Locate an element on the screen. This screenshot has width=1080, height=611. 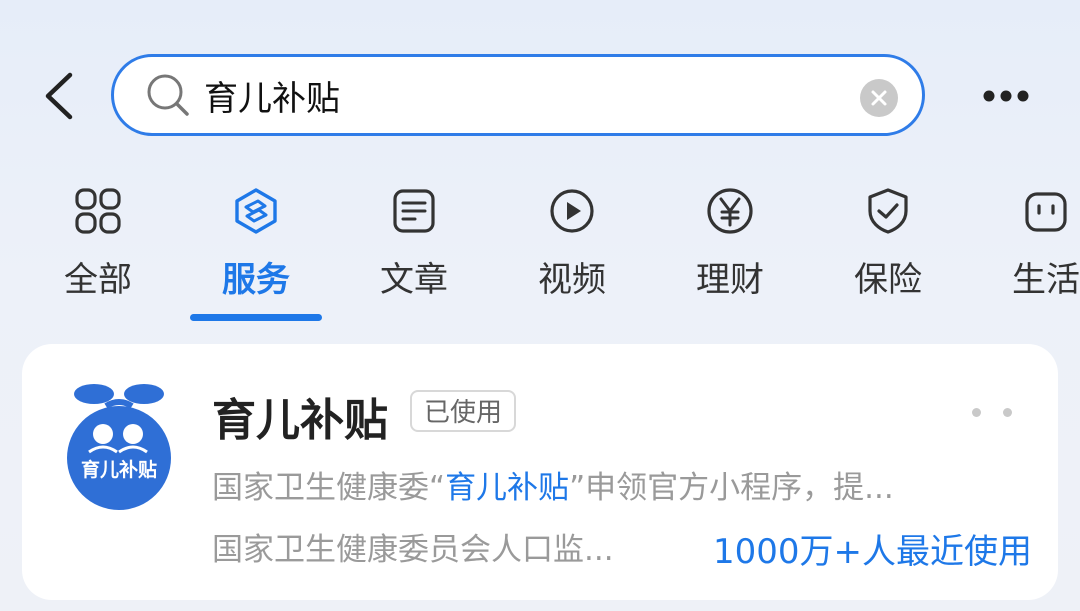
tab-service: 服务 is located at coordinates (256, 250).